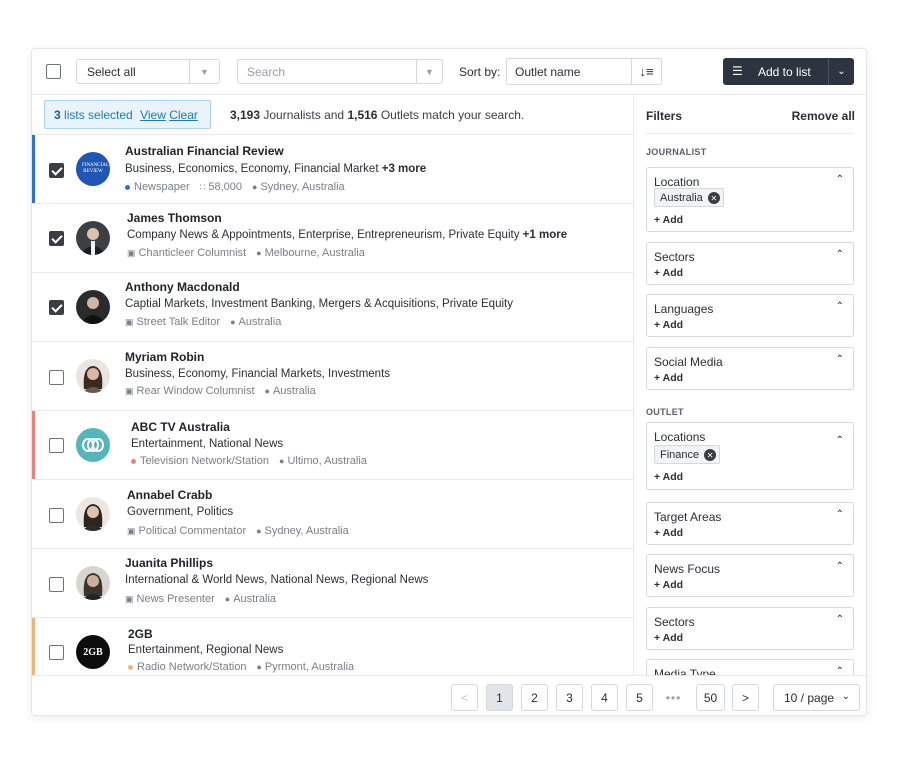 The image size is (908, 776). I want to click on filter-title: Location, so click(677, 182).